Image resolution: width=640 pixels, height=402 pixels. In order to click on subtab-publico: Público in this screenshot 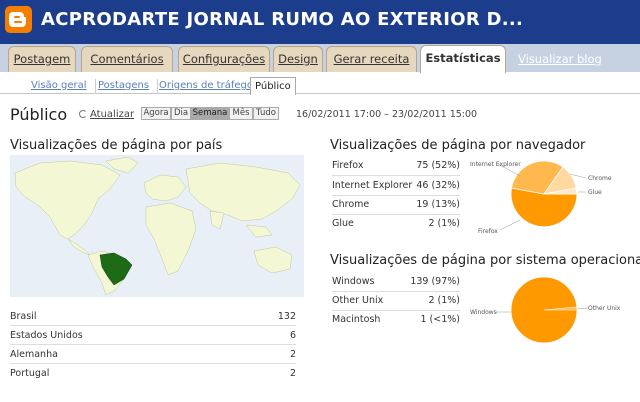, I will do `click(273, 86)`.